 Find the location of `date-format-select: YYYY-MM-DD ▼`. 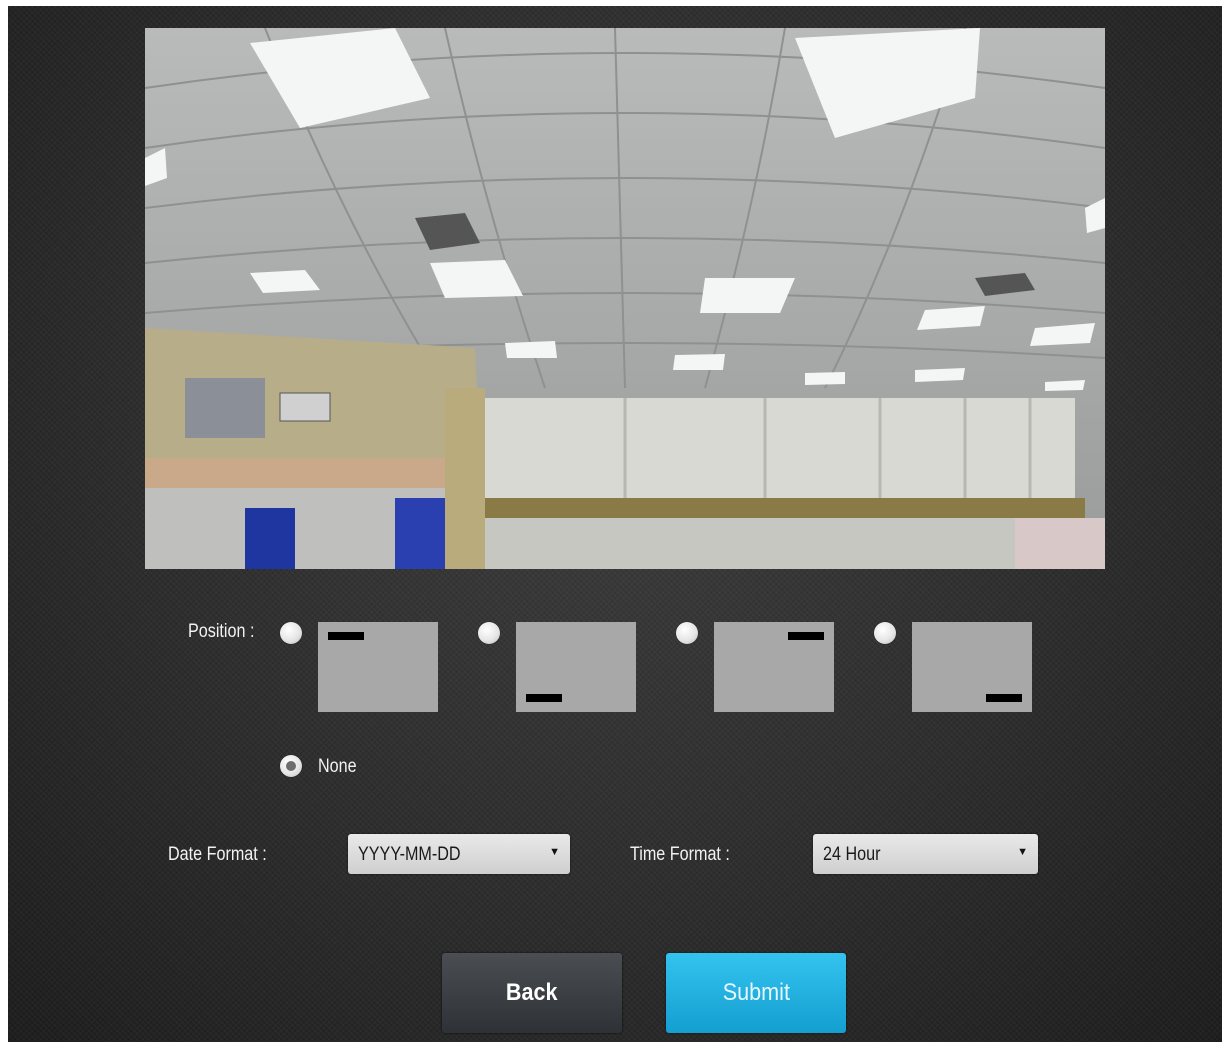

date-format-select: YYYY-MM-DD ▼ is located at coordinates (459, 854).